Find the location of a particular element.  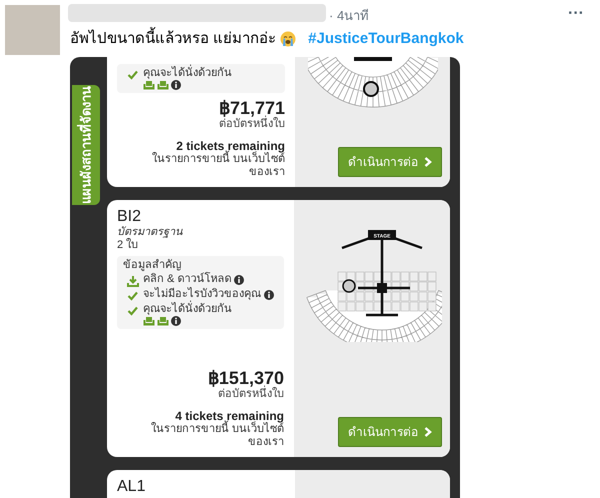

crying-face-icon is located at coordinates (288, 39).